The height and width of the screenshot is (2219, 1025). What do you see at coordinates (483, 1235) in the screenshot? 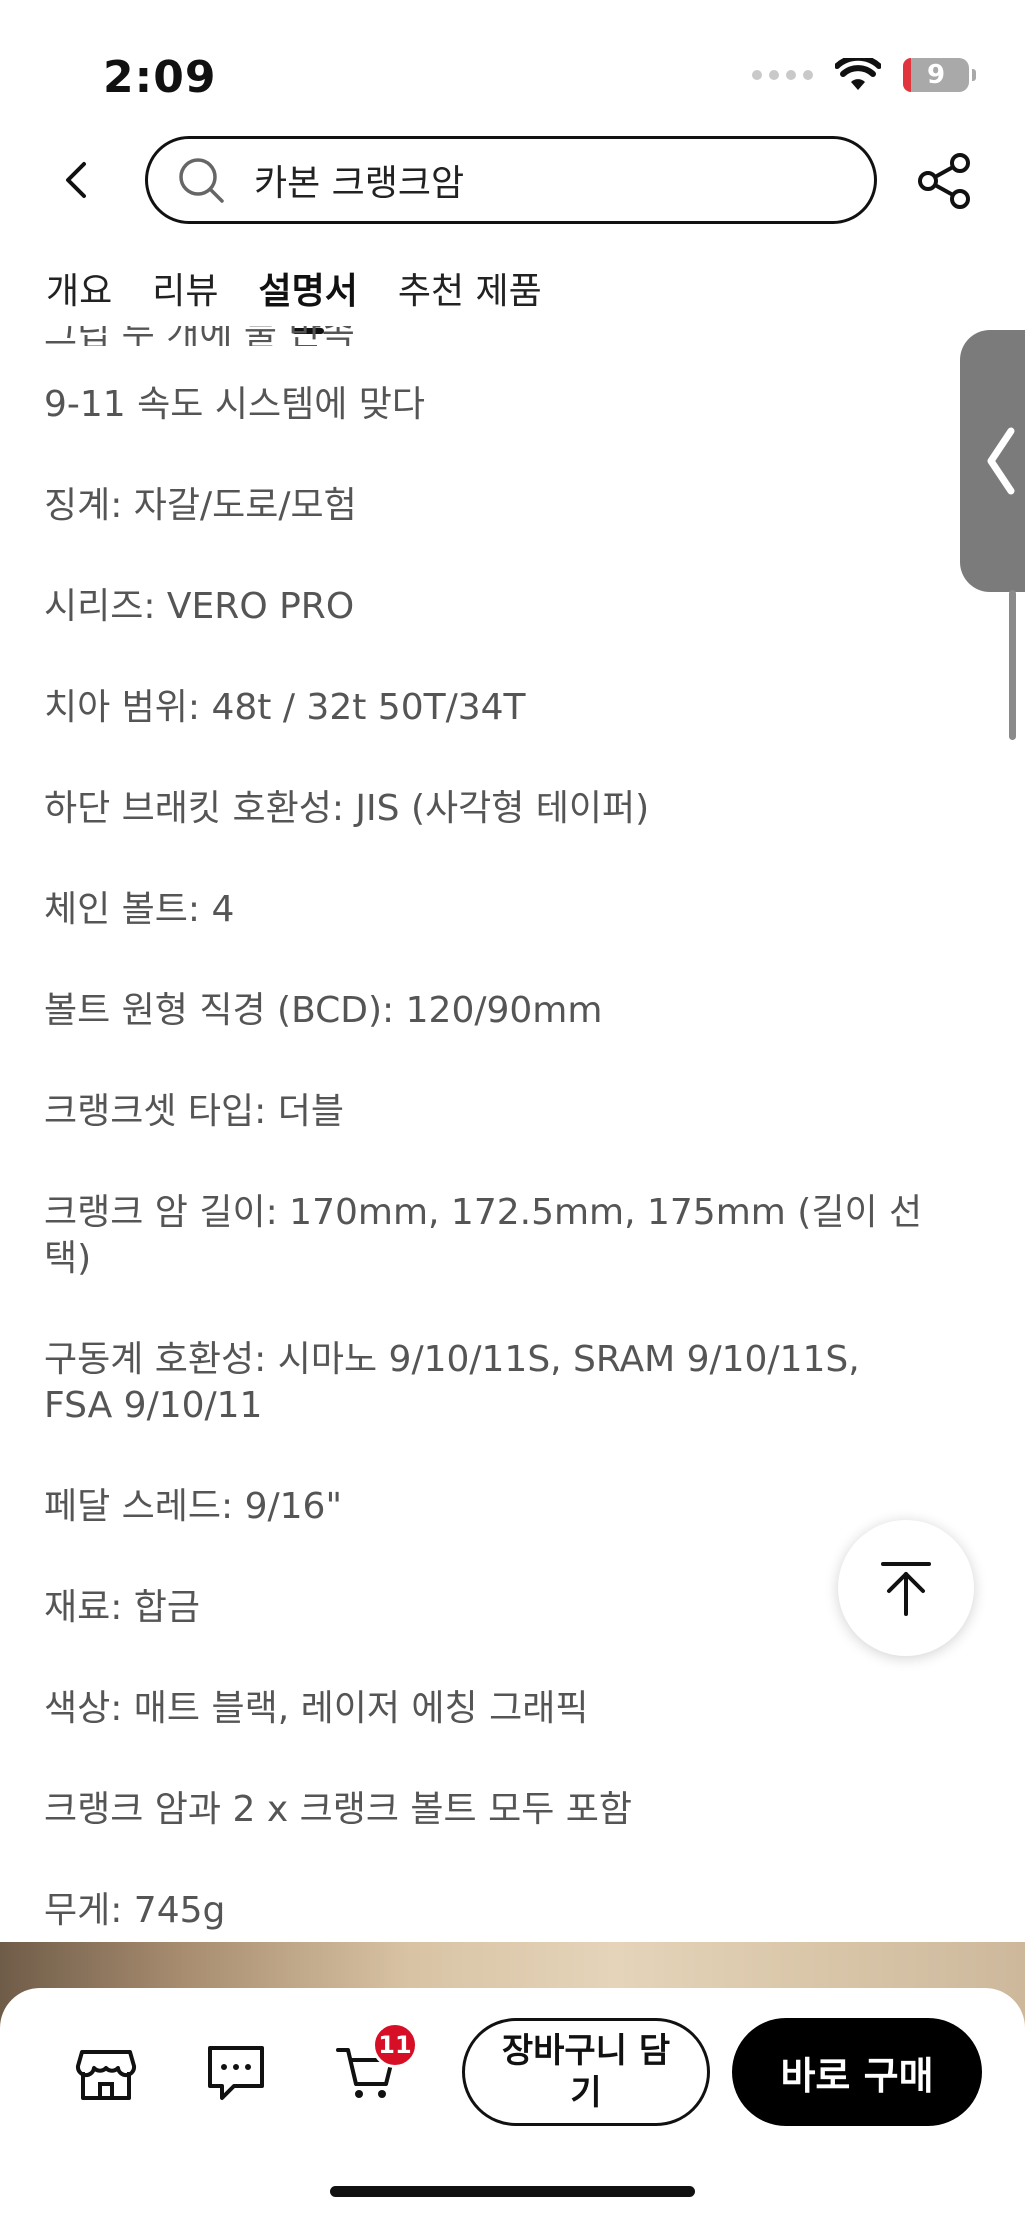
I see `spec-item: 크랭크 암 길이: 170mm, 172.5mm, 175mm (길이 선택)` at bounding box center [483, 1235].